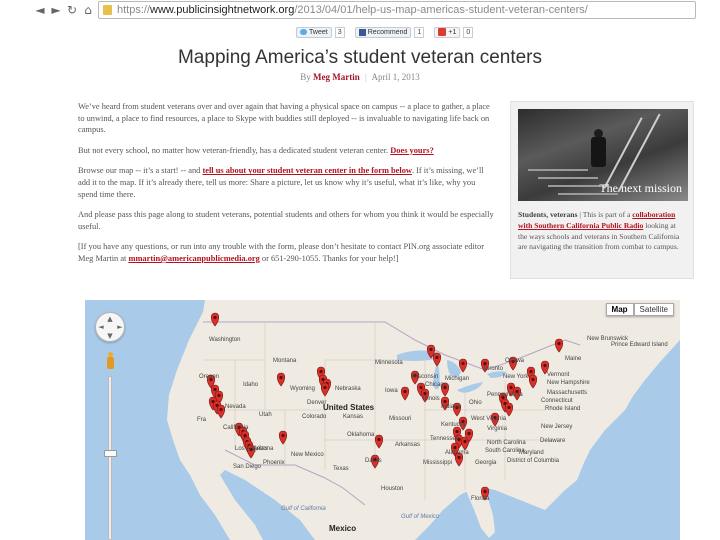  I want to click on map-label-kentucky: Kentucky, so click(453, 425).